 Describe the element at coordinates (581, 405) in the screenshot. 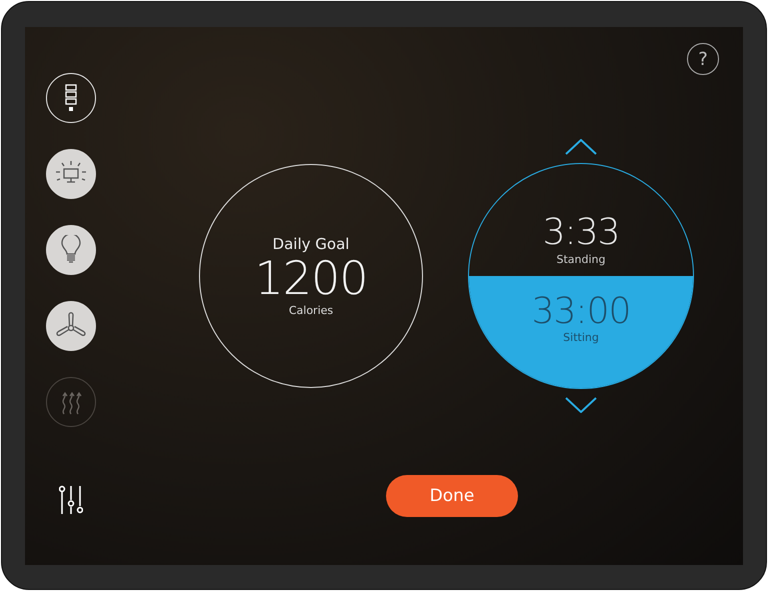

I see `chevron-down-icon` at that location.